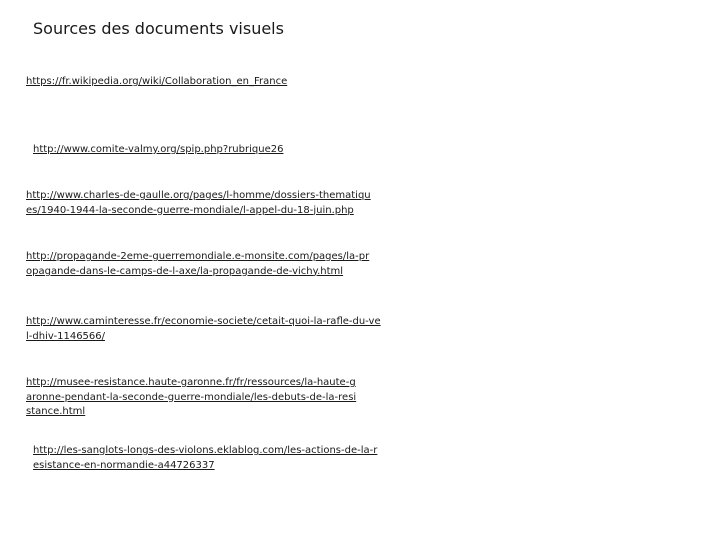 The width and height of the screenshot is (720, 540). Describe the element at coordinates (158, 28) in the screenshot. I see `slide-title: Sources des documents visuels` at that location.